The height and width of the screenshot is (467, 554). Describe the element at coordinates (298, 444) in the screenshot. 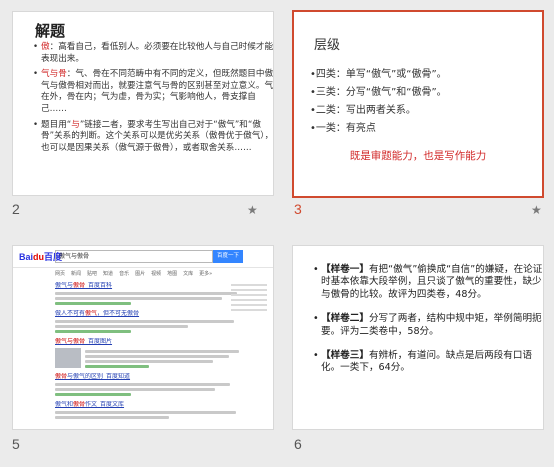

I see `slide-number: 6` at that location.